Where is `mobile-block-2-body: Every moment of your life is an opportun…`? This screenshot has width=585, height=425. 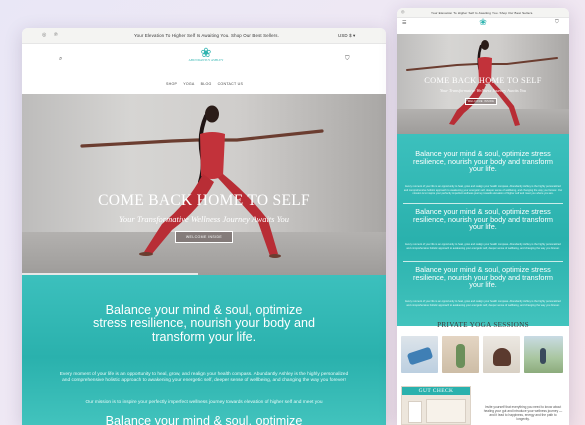
mobile-block-2-body: Every moment of your life is an opportun… is located at coordinates (483, 246).